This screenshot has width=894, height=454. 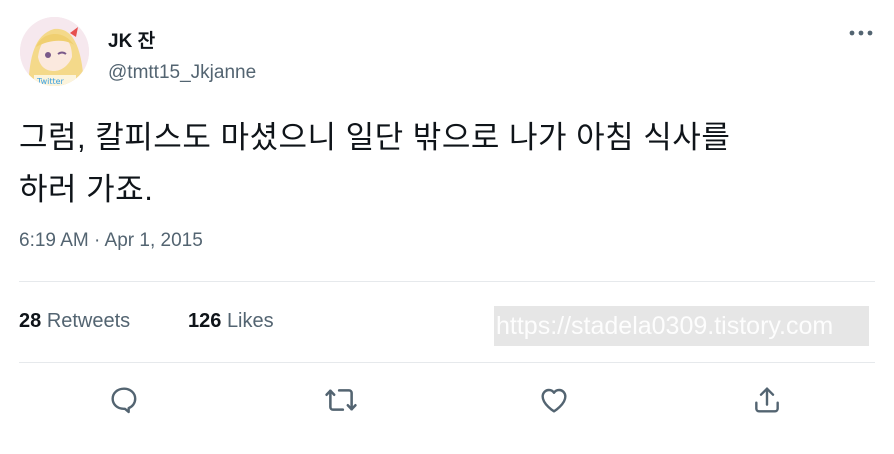 I want to click on reply-icon, so click(x=124, y=400).